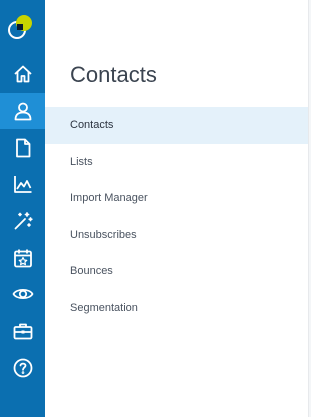 This screenshot has height=417, width=320. I want to click on home-icon, so click(22, 74).